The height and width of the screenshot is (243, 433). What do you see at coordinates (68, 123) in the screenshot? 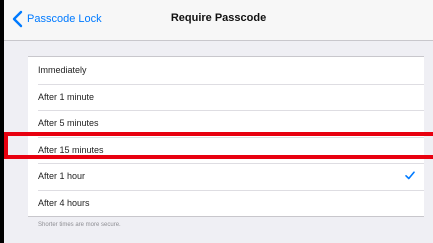
I see `option-label: After 5 minutes` at bounding box center [68, 123].